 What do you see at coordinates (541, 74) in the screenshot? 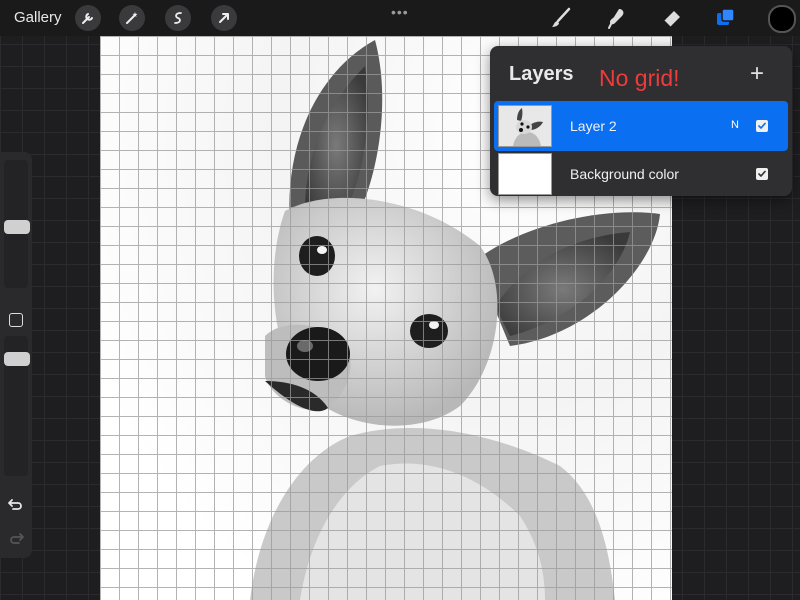
I see `layers-panel-title: Layers` at bounding box center [541, 74].